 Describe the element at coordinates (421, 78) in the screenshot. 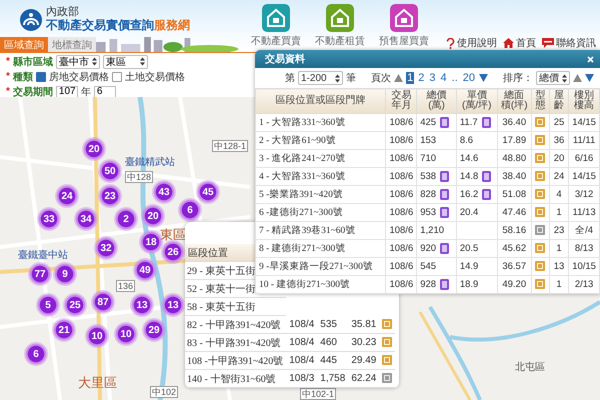

I see `page-link: 2` at that location.